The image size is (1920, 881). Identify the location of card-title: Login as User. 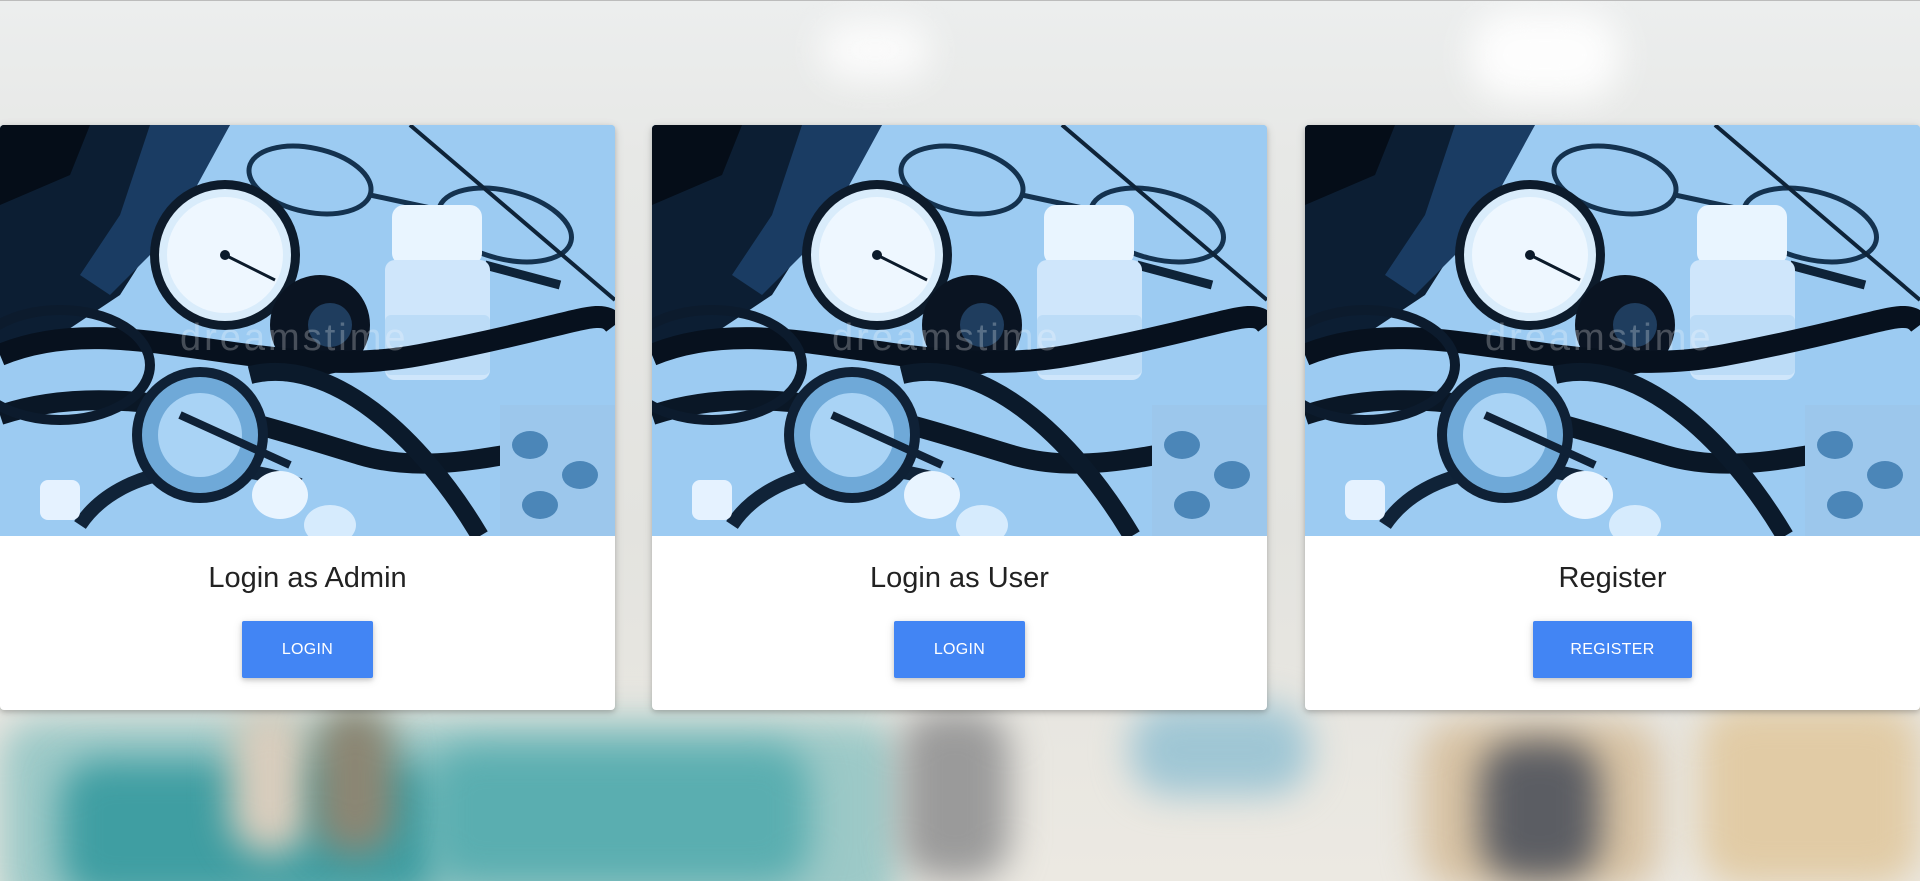
(959, 578).